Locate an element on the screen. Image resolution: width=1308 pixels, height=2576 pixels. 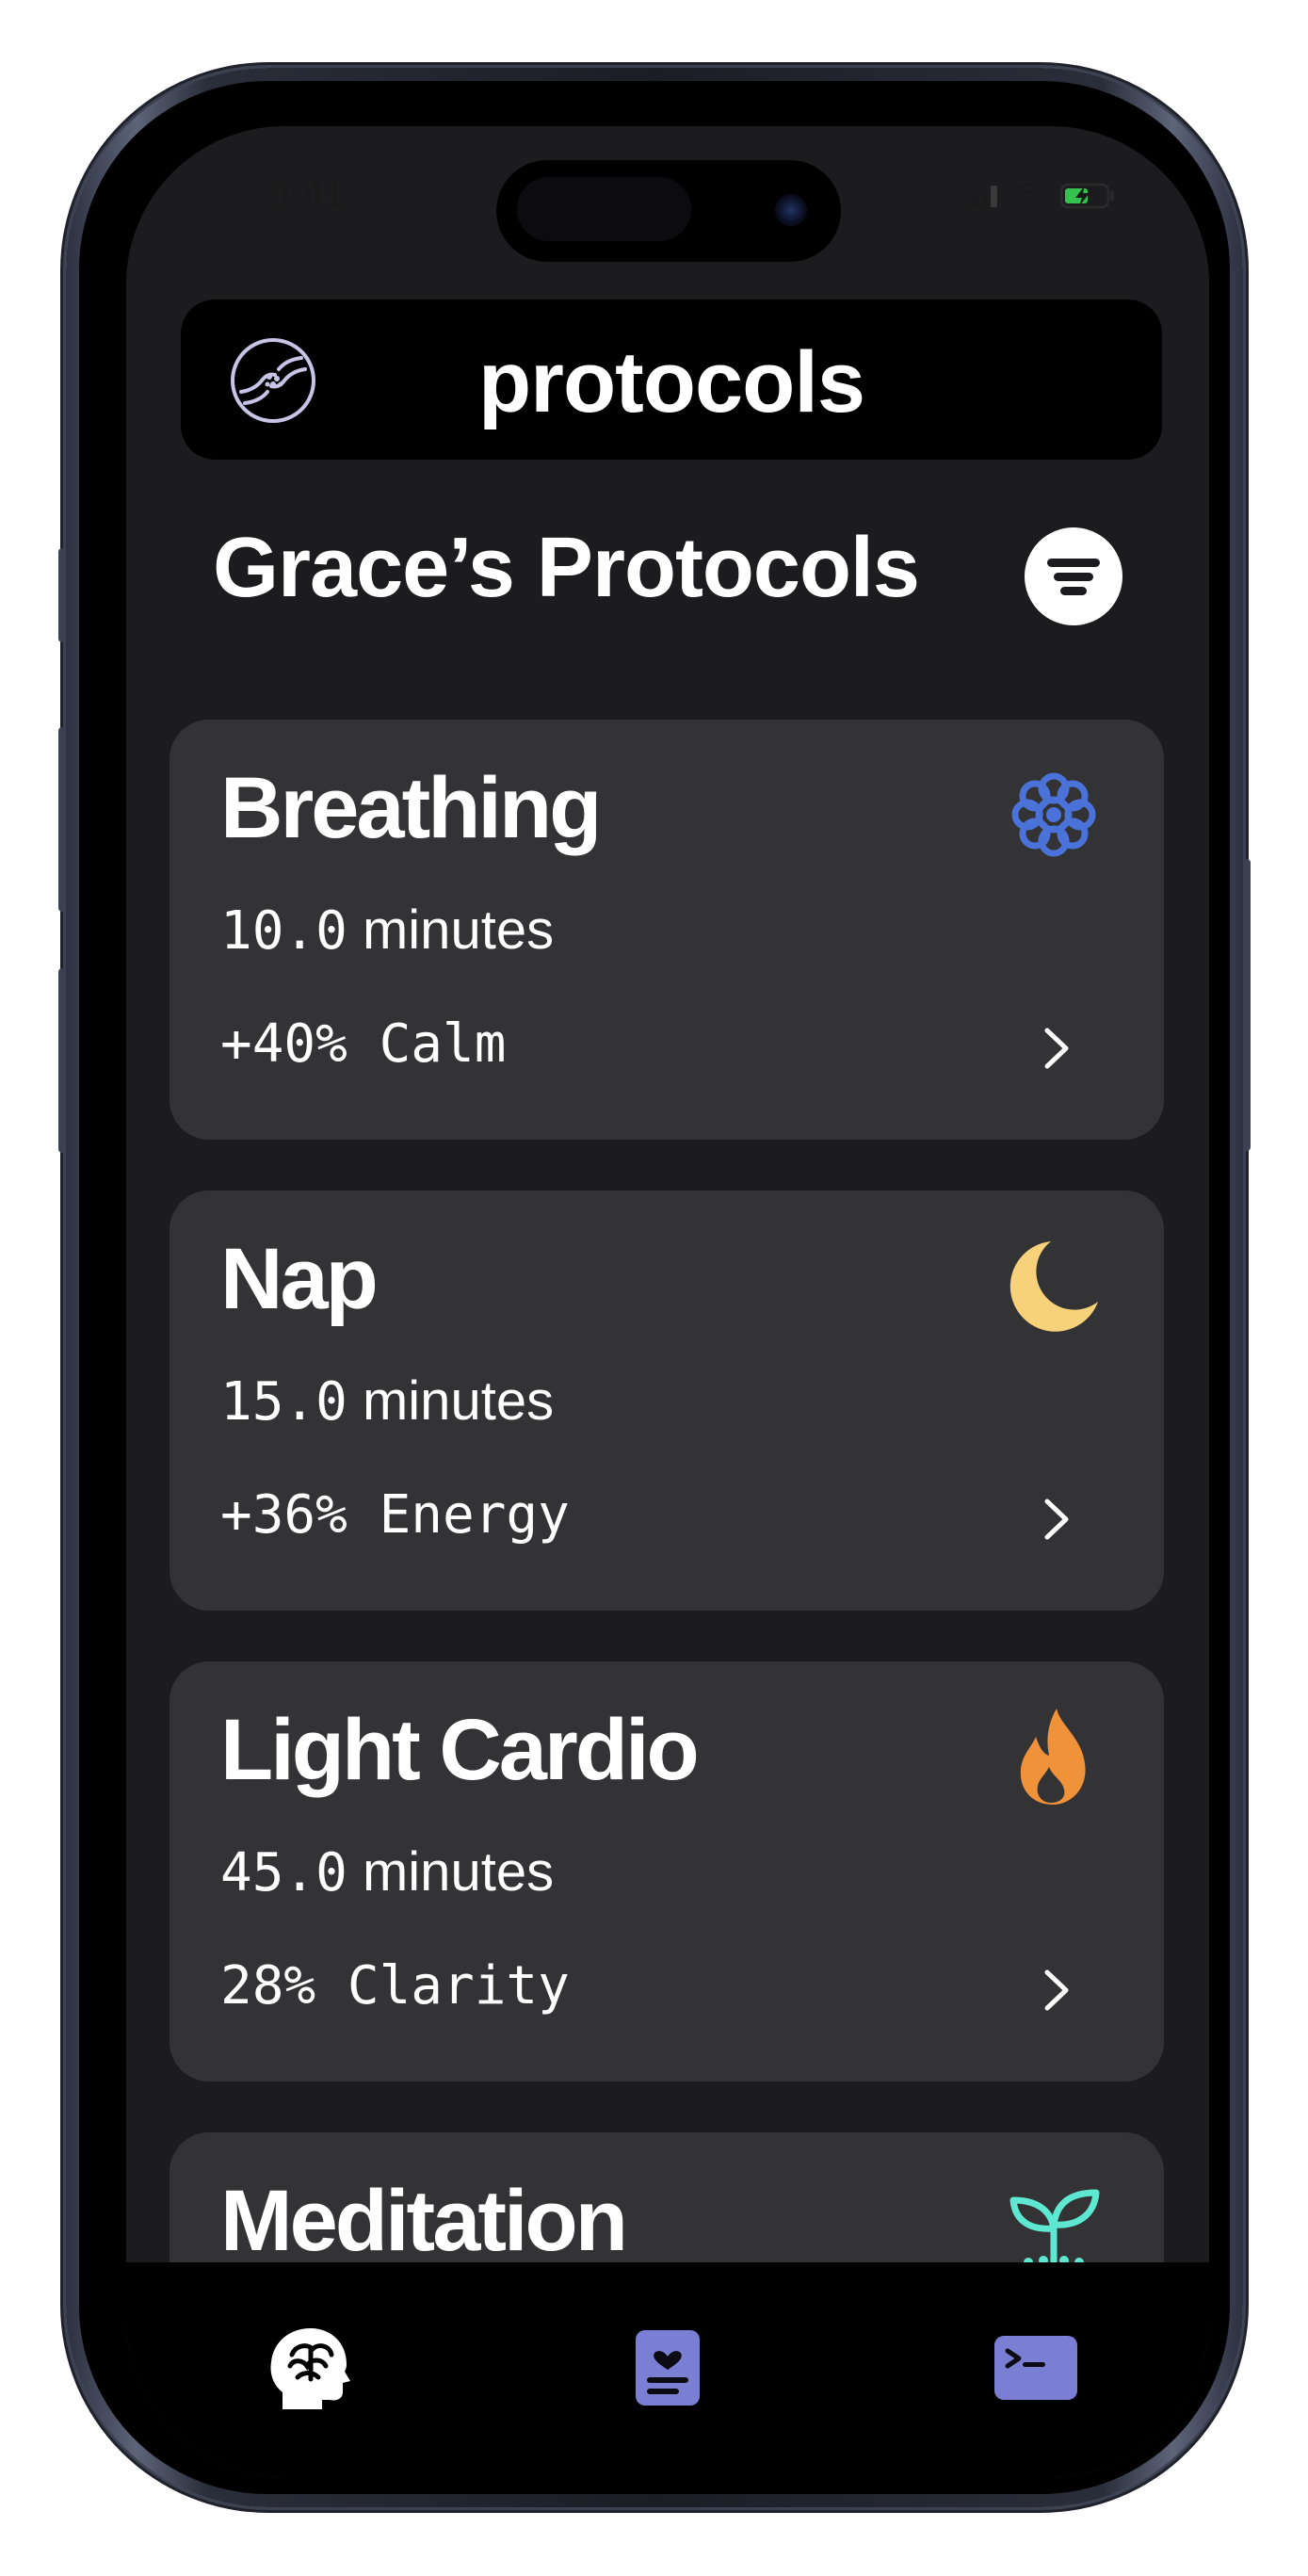
protocol-card-light-cardio: Light Cardio 45.0 minutes 28% Clarity is located at coordinates (667, 1871).